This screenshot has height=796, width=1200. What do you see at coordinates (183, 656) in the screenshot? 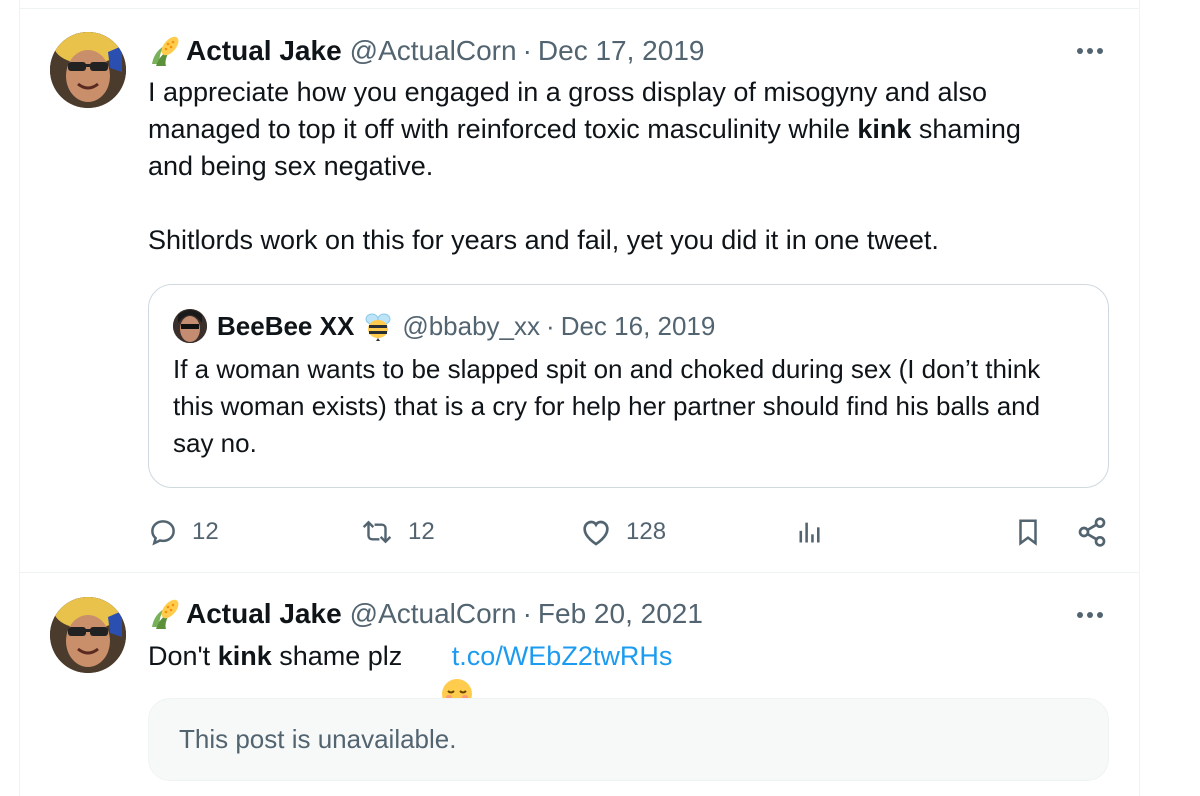
I see `tweet-text-part: Don't` at bounding box center [183, 656].